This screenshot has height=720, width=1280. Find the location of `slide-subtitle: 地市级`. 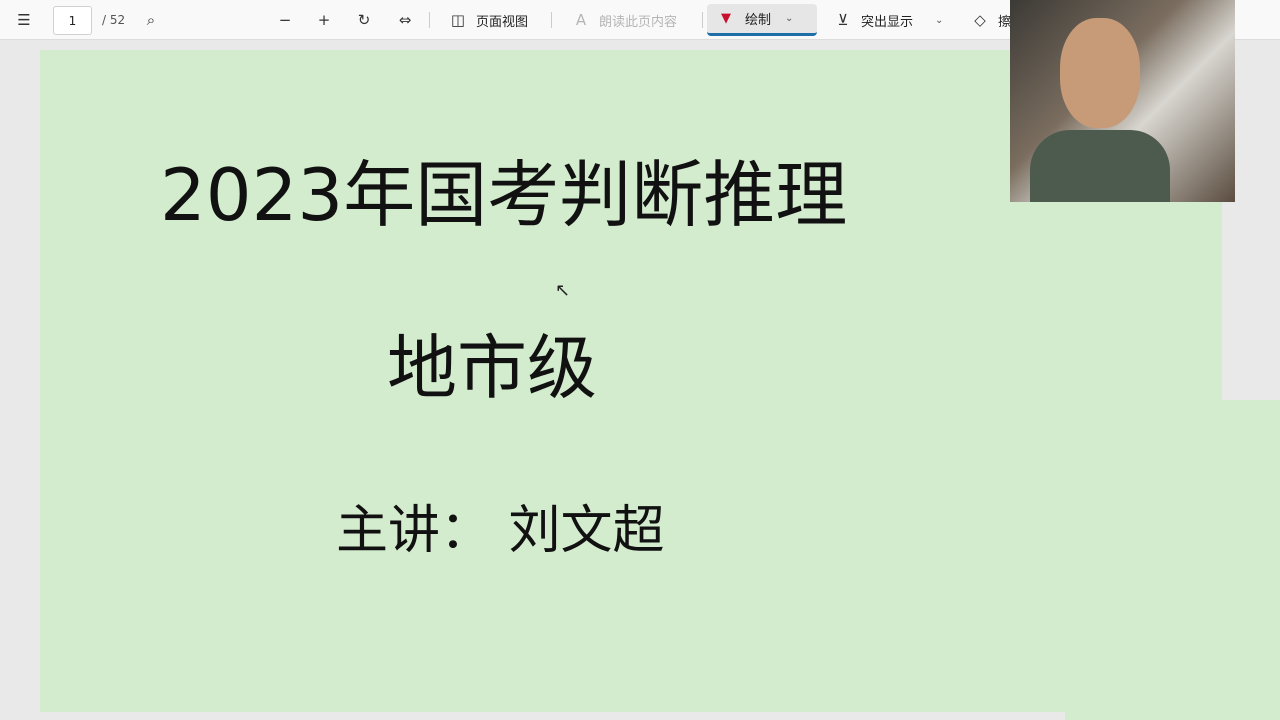

slide-subtitle: 地市级 is located at coordinates (492, 368).